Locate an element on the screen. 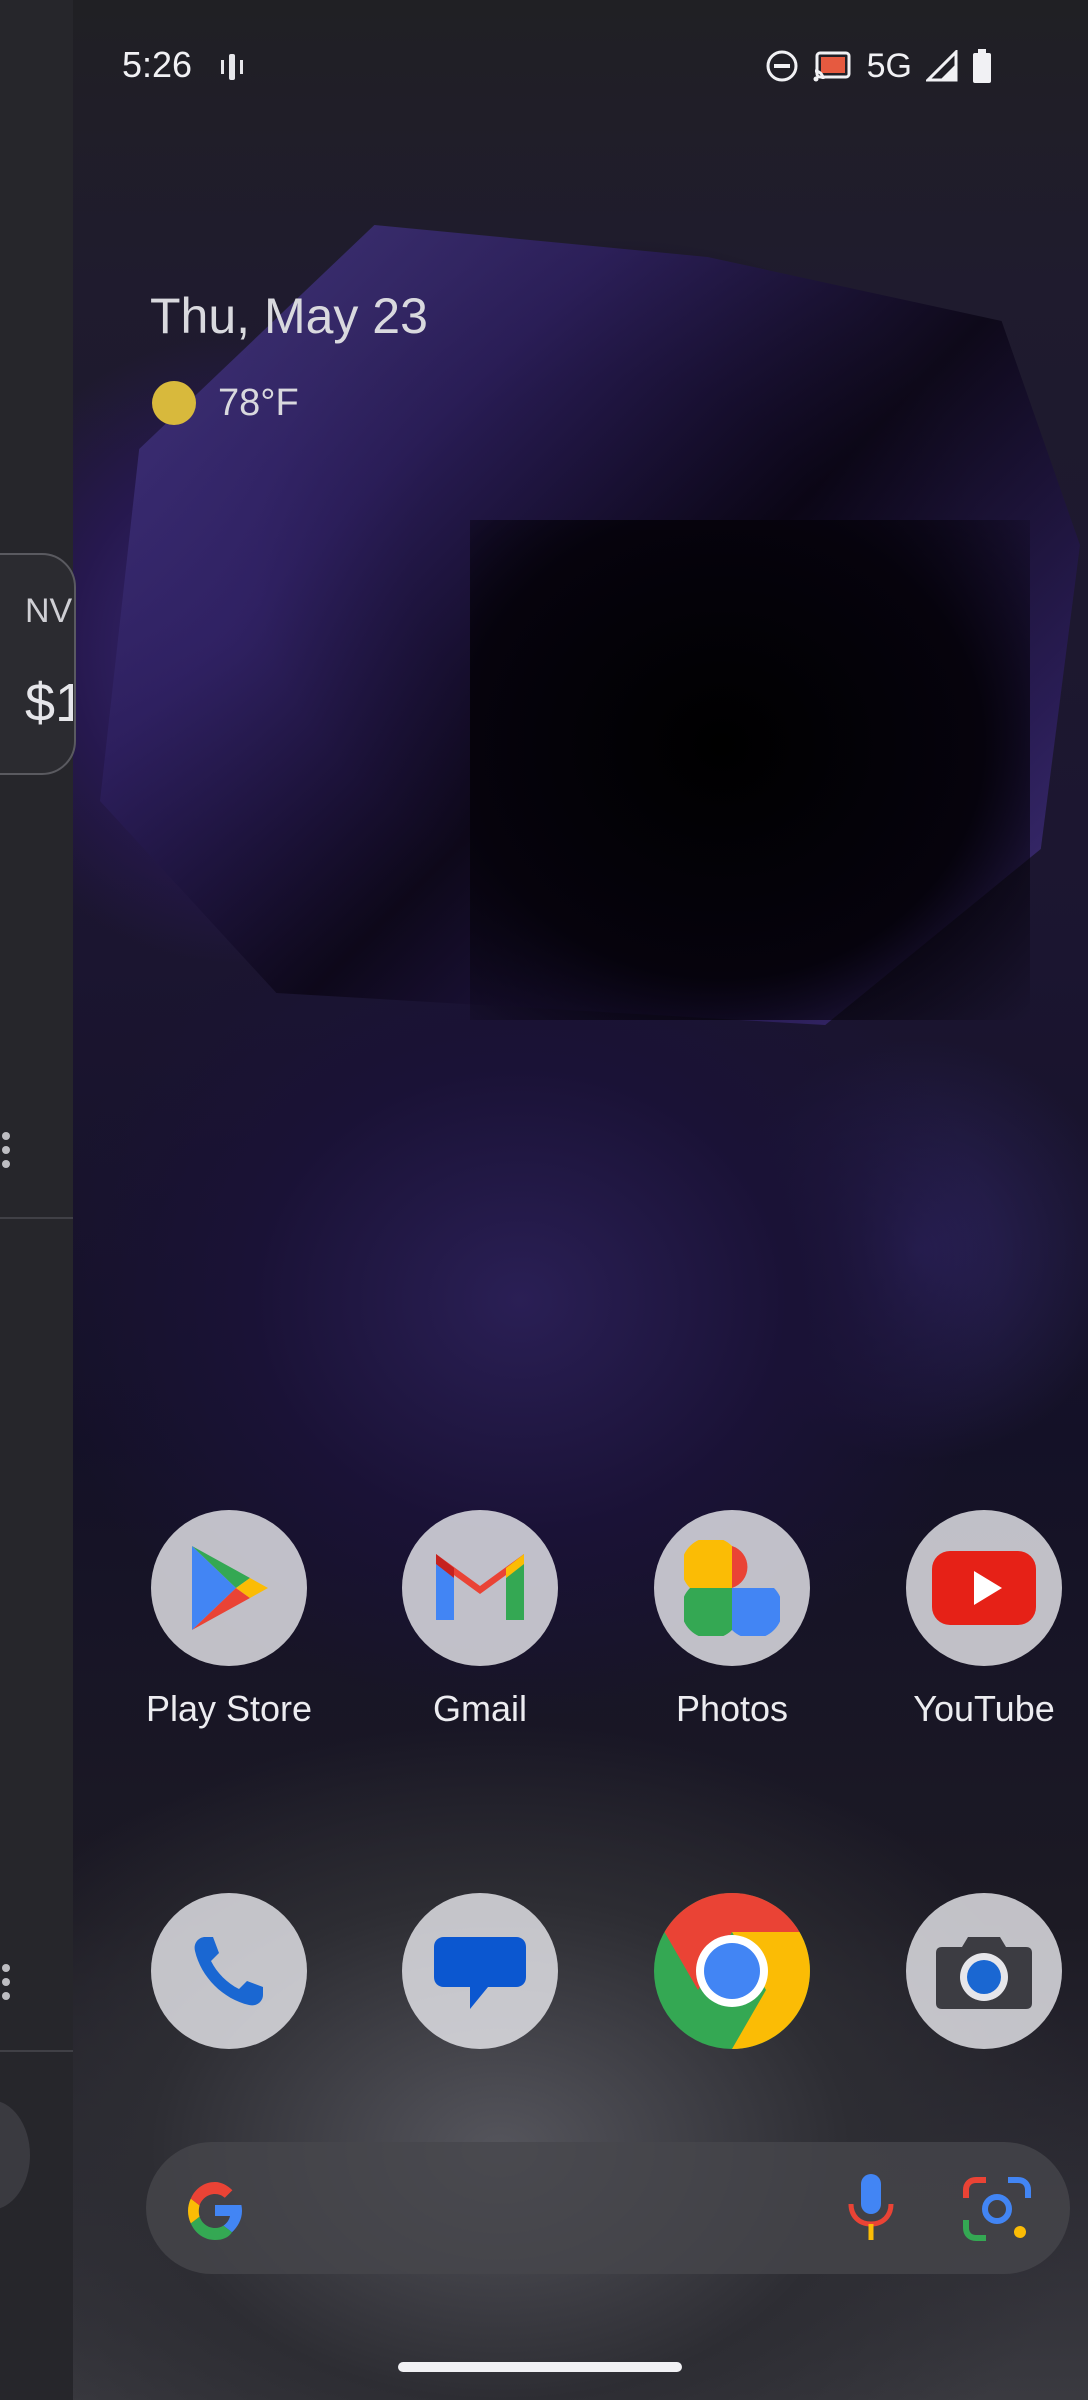 This screenshot has height=2400, width=1088. stock-price: $1 is located at coordinates (49, 703).